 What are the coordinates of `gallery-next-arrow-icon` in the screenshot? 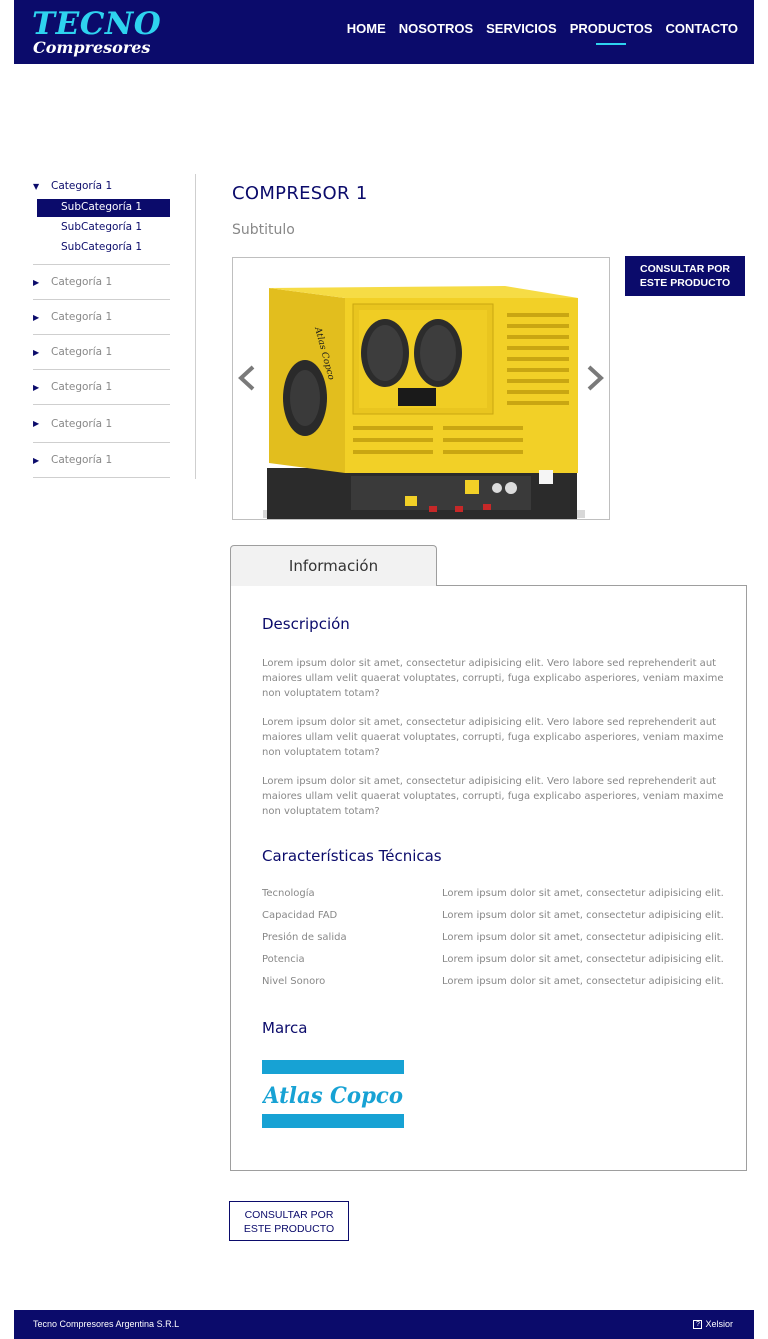 It's located at (595, 378).